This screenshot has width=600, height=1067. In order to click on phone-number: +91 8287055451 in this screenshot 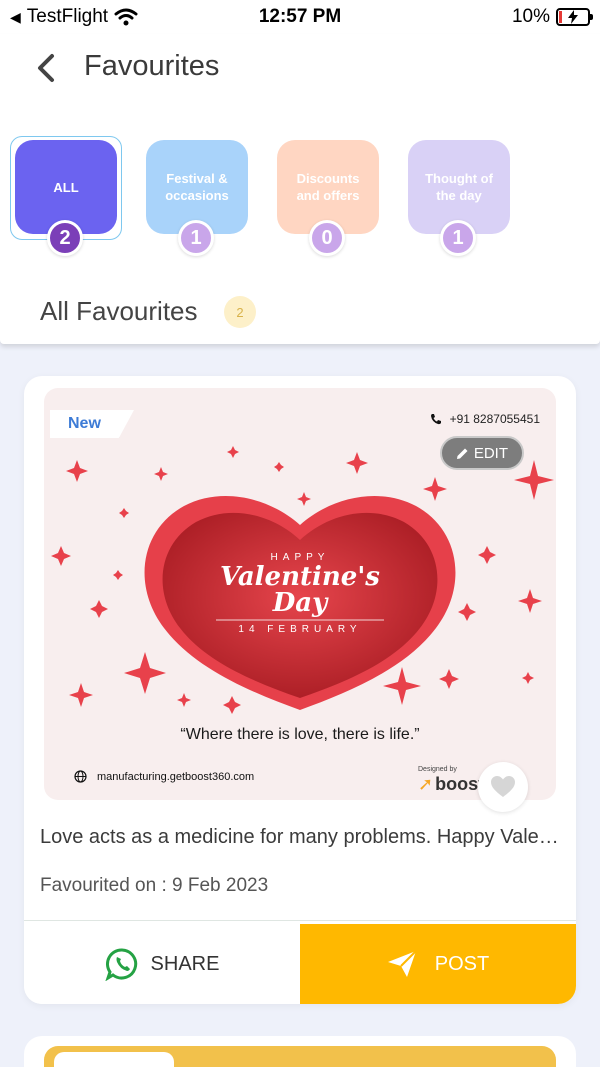, I will do `click(494, 419)`.